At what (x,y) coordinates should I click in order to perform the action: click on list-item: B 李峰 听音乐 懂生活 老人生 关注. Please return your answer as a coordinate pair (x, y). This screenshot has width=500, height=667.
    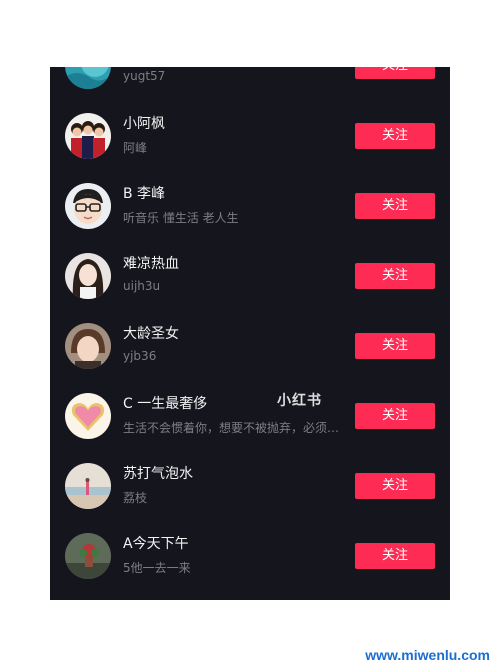
    Looking at the image, I should click on (250, 207).